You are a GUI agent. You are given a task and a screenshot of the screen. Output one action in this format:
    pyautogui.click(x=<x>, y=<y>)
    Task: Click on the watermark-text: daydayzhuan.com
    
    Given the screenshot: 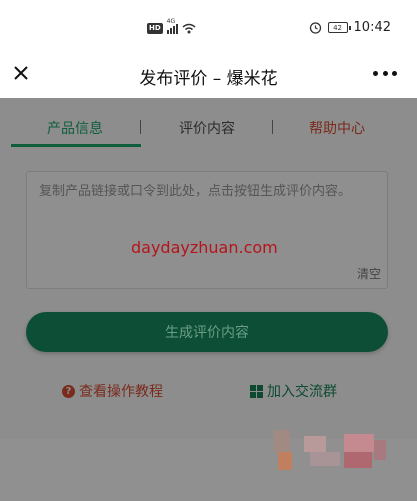 What is the action you would take?
    pyautogui.click(x=204, y=247)
    